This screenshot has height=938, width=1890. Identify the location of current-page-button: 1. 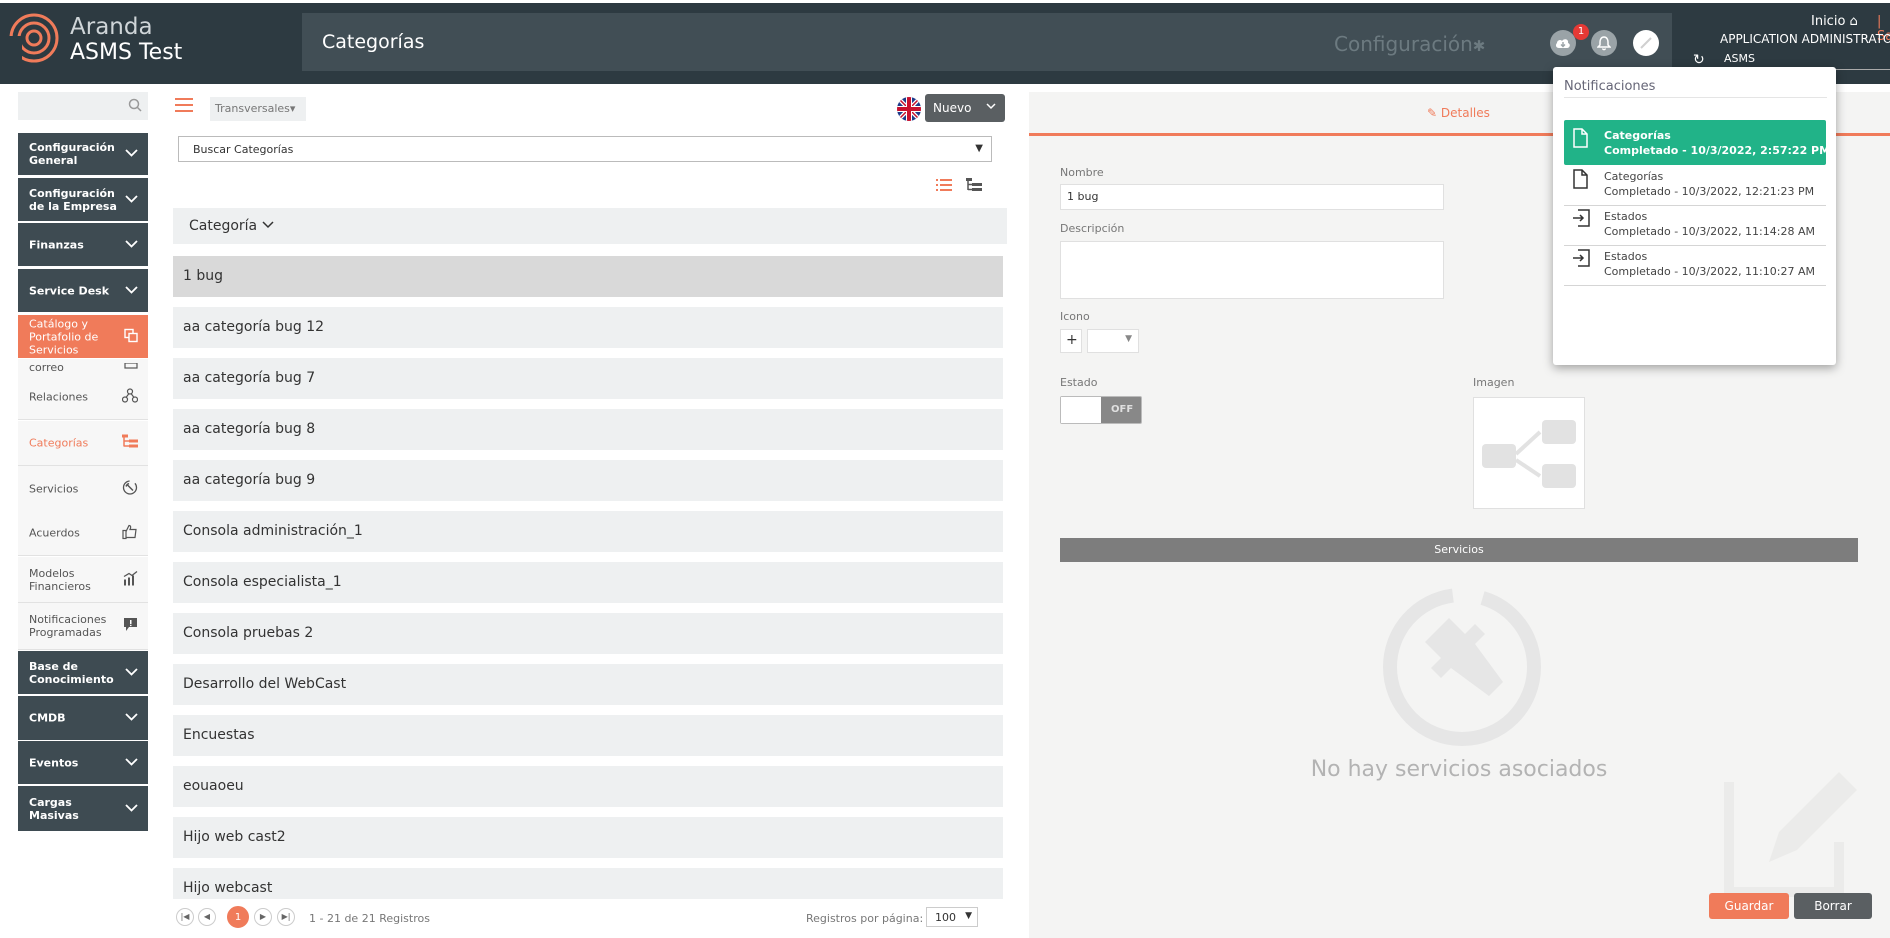
(238, 917).